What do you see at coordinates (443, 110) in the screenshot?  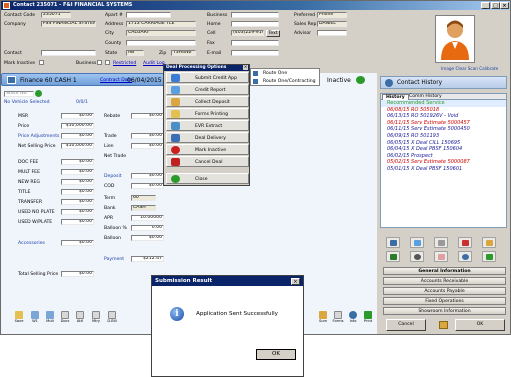 I see `history-entry: 06/08/15 RO 505018` at bounding box center [443, 110].